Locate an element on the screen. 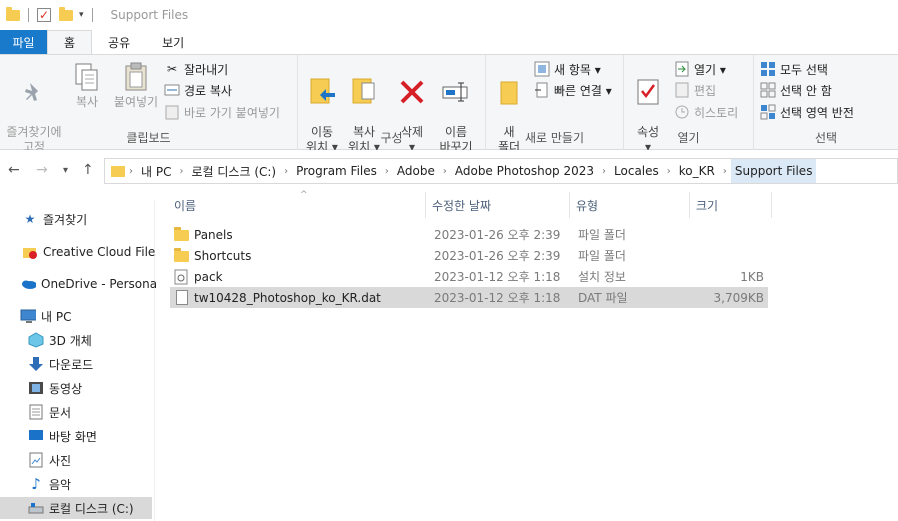 The height and width of the screenshot is (521, 898). column-header-date: 수정한 날짜 is located at coordinates (498, 205).